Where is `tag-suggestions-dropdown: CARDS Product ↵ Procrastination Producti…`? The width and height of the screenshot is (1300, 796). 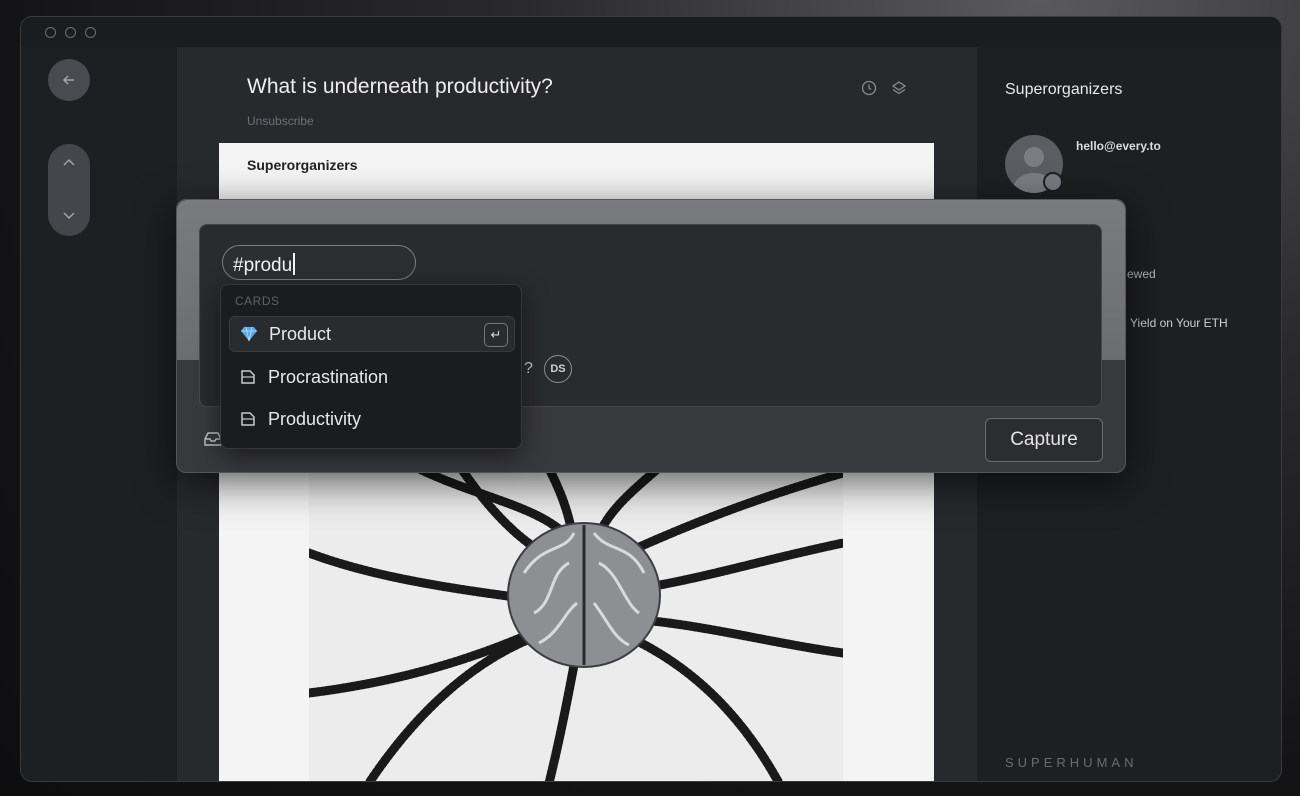 tag-suggestions-dropdown: CARDS Product ↵ Procrastination Producti… is located at coordinates (371, 366).